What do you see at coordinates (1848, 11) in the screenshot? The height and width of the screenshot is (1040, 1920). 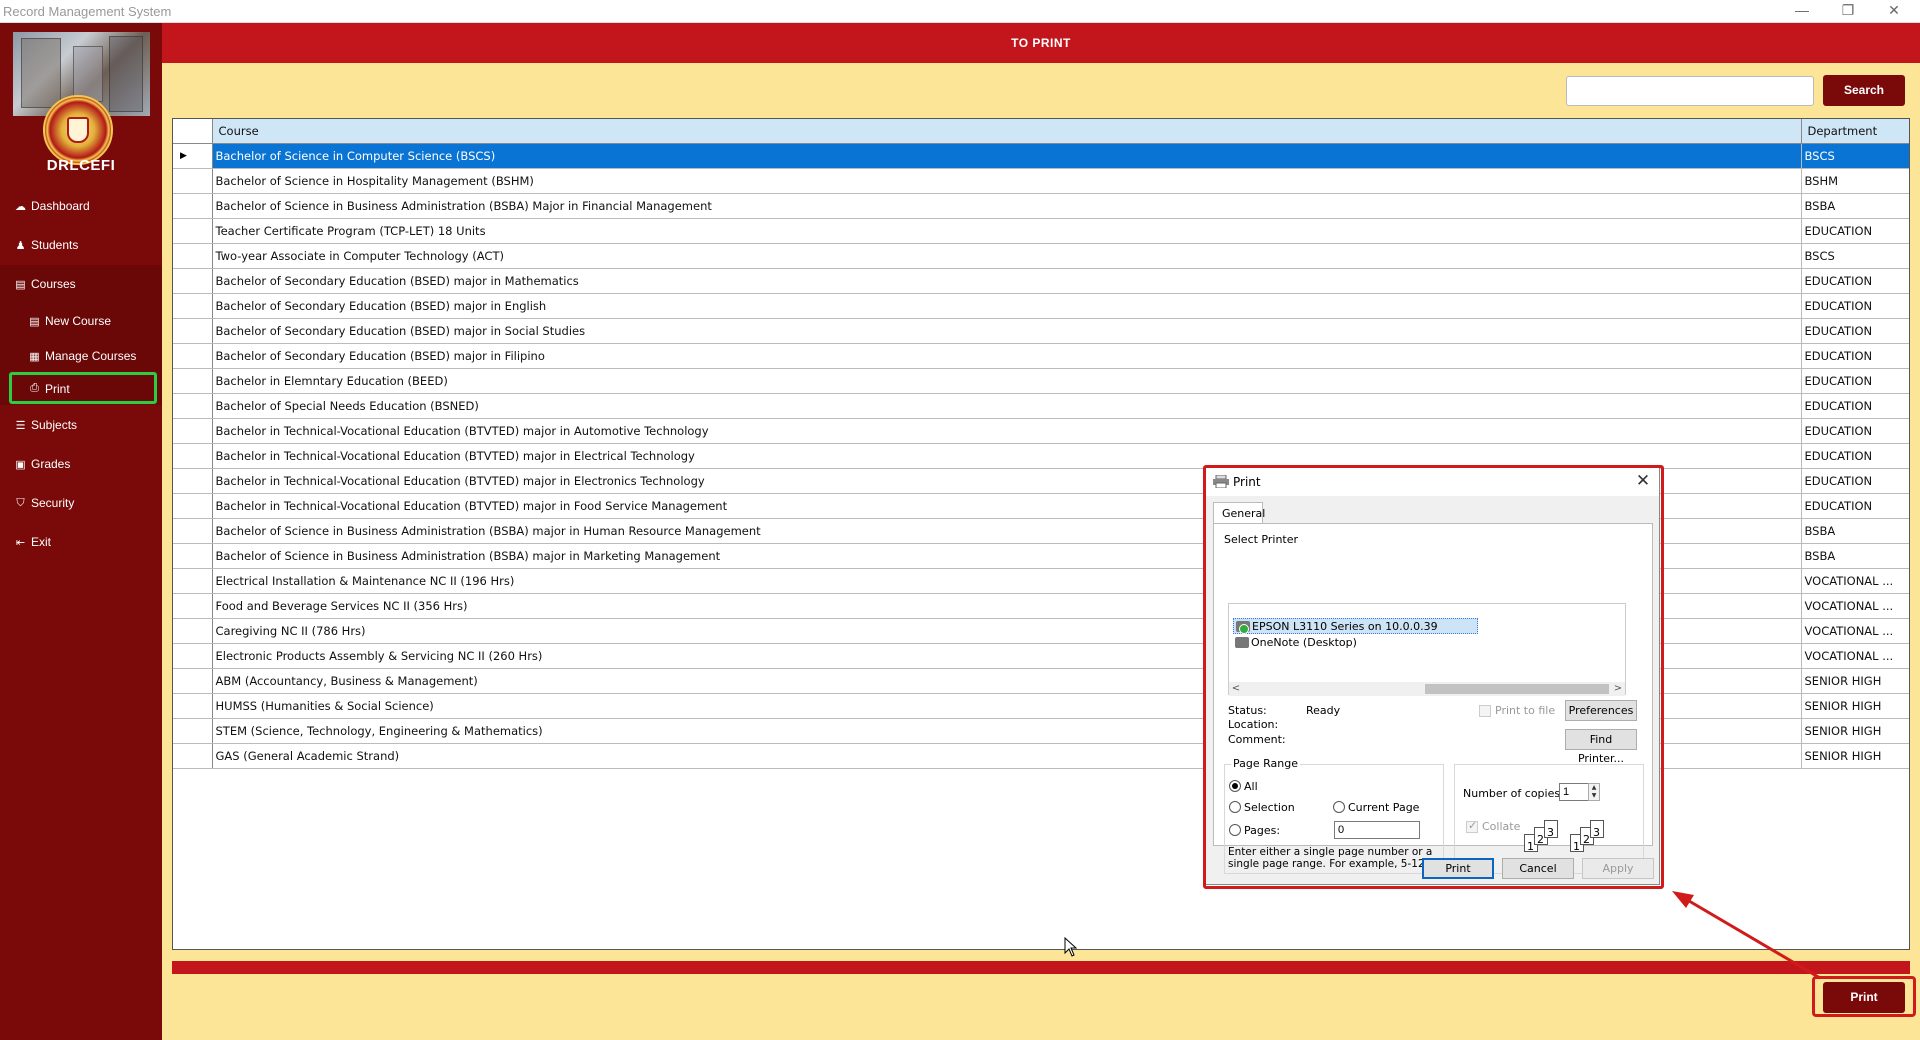 I see `restore-button: ❐` at bounding box center [1848, 11].